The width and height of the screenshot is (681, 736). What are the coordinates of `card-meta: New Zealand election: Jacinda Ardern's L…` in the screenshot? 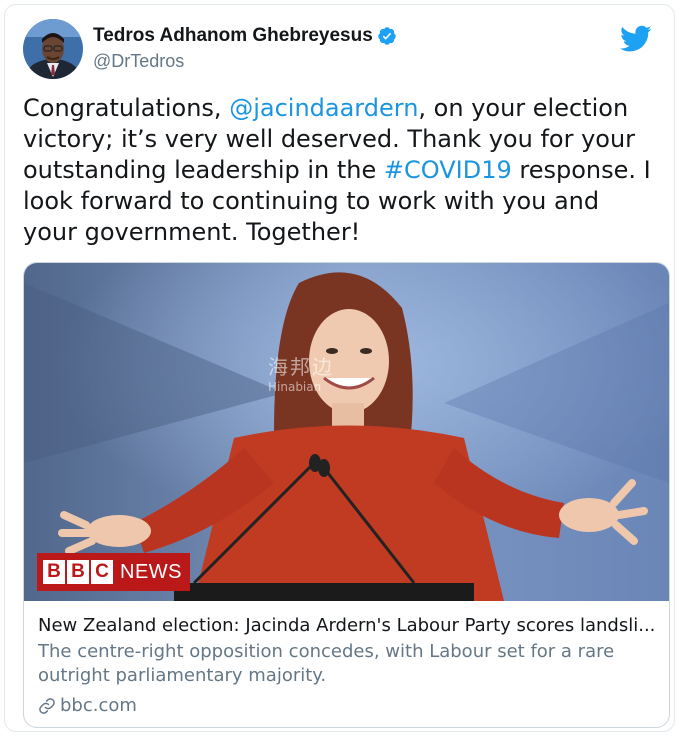 It's located at (347, 666).